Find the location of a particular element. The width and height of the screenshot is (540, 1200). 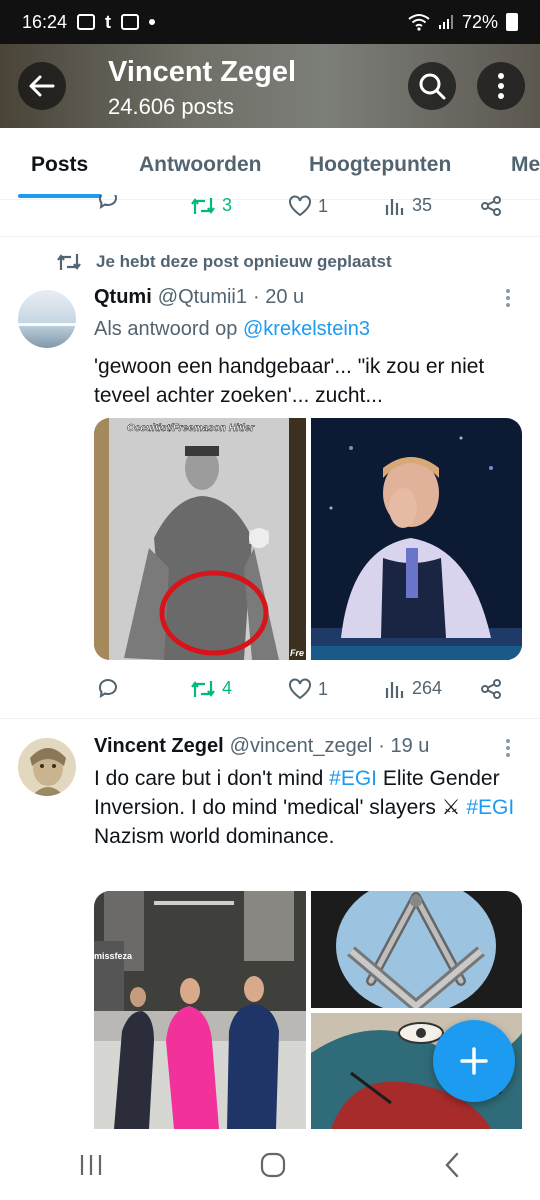

post-time: · 20 u is located at coordinates (278, 297).